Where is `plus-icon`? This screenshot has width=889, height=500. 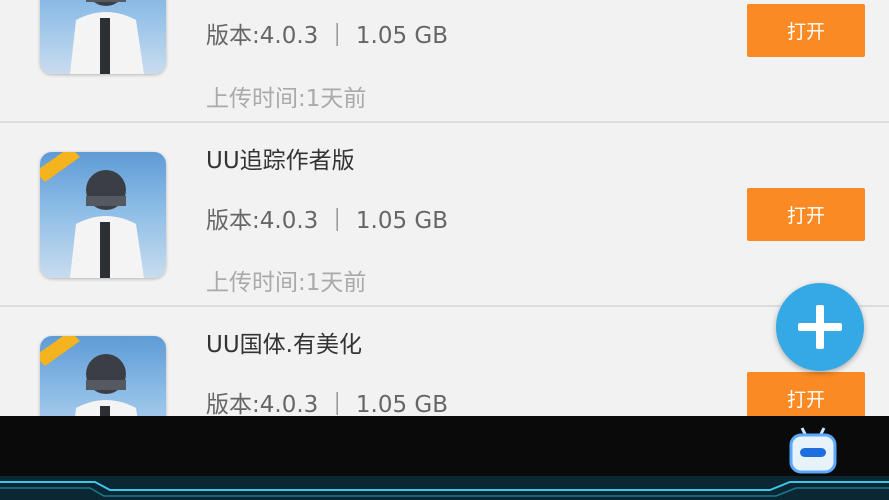 plus-icon is located at coordinates (820, 327).